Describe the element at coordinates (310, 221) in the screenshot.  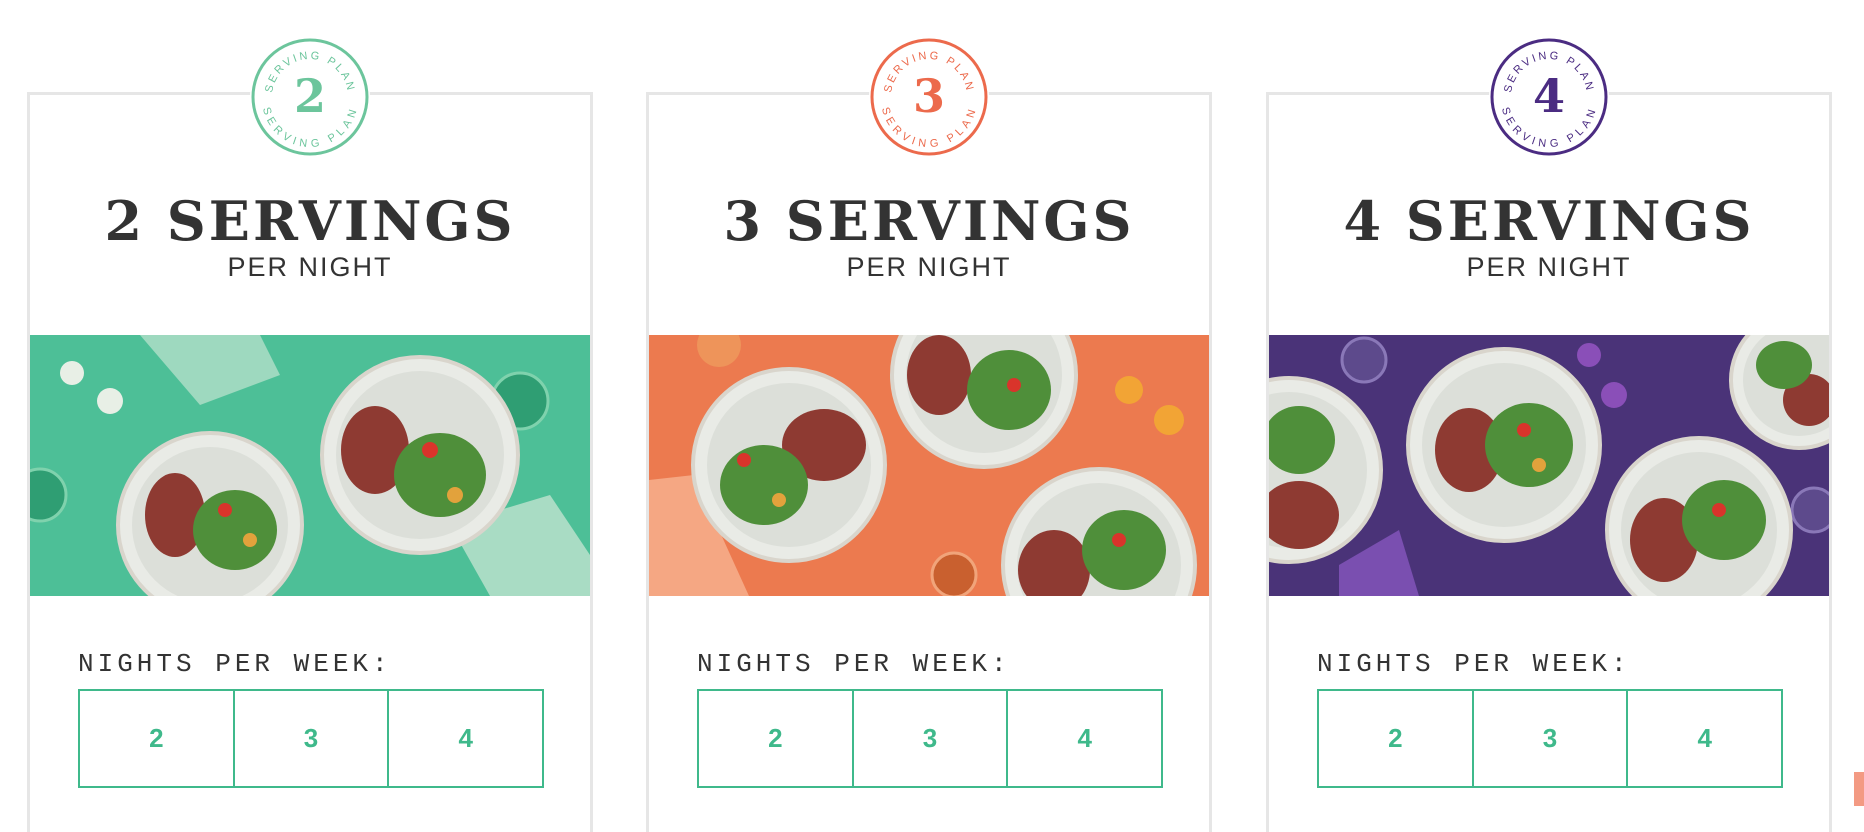
I see `plan-title: 2 SERVINGS` at that location.